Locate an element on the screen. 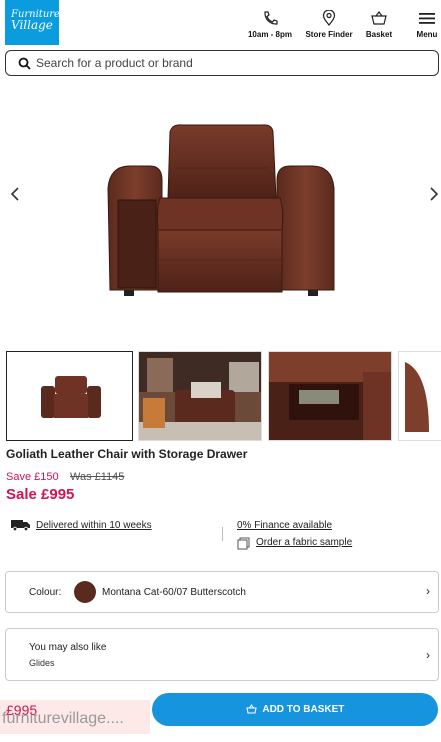  logo-line-2: Village is located at coordinates (32, 25).